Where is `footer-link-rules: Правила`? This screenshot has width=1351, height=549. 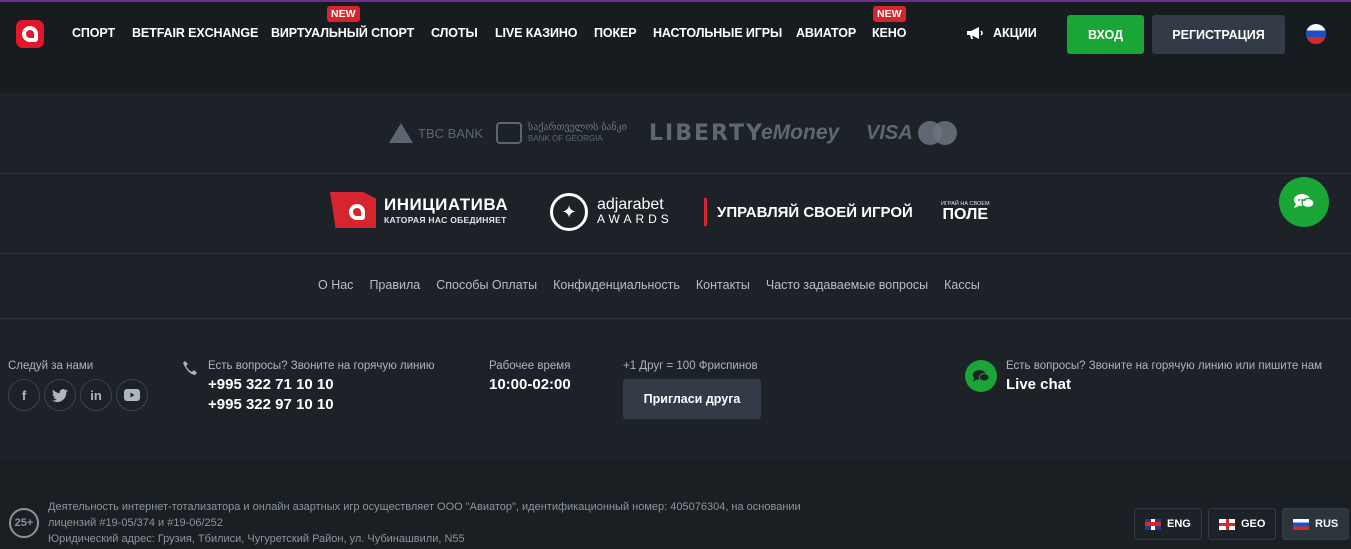
footer-link-rules: Правила is located at coordinates (394, 285).